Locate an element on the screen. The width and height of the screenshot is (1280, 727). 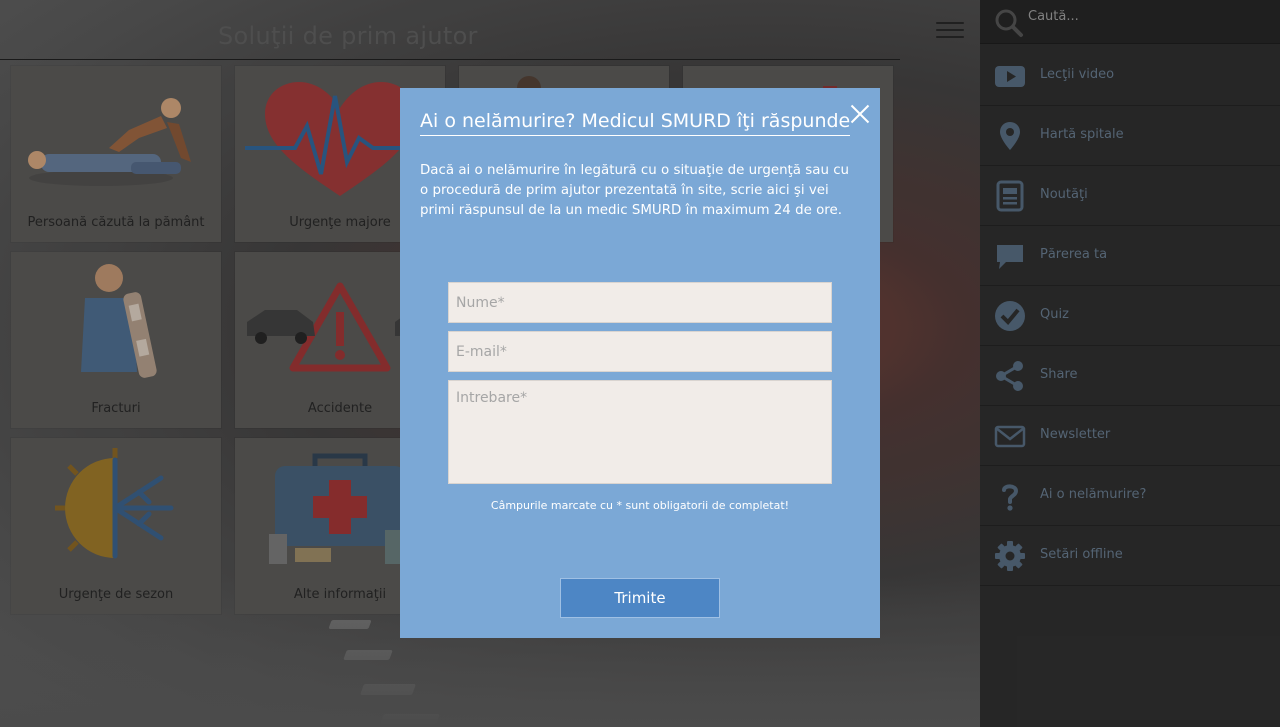
map-pin-icon is located at coordinates (1010, 136).